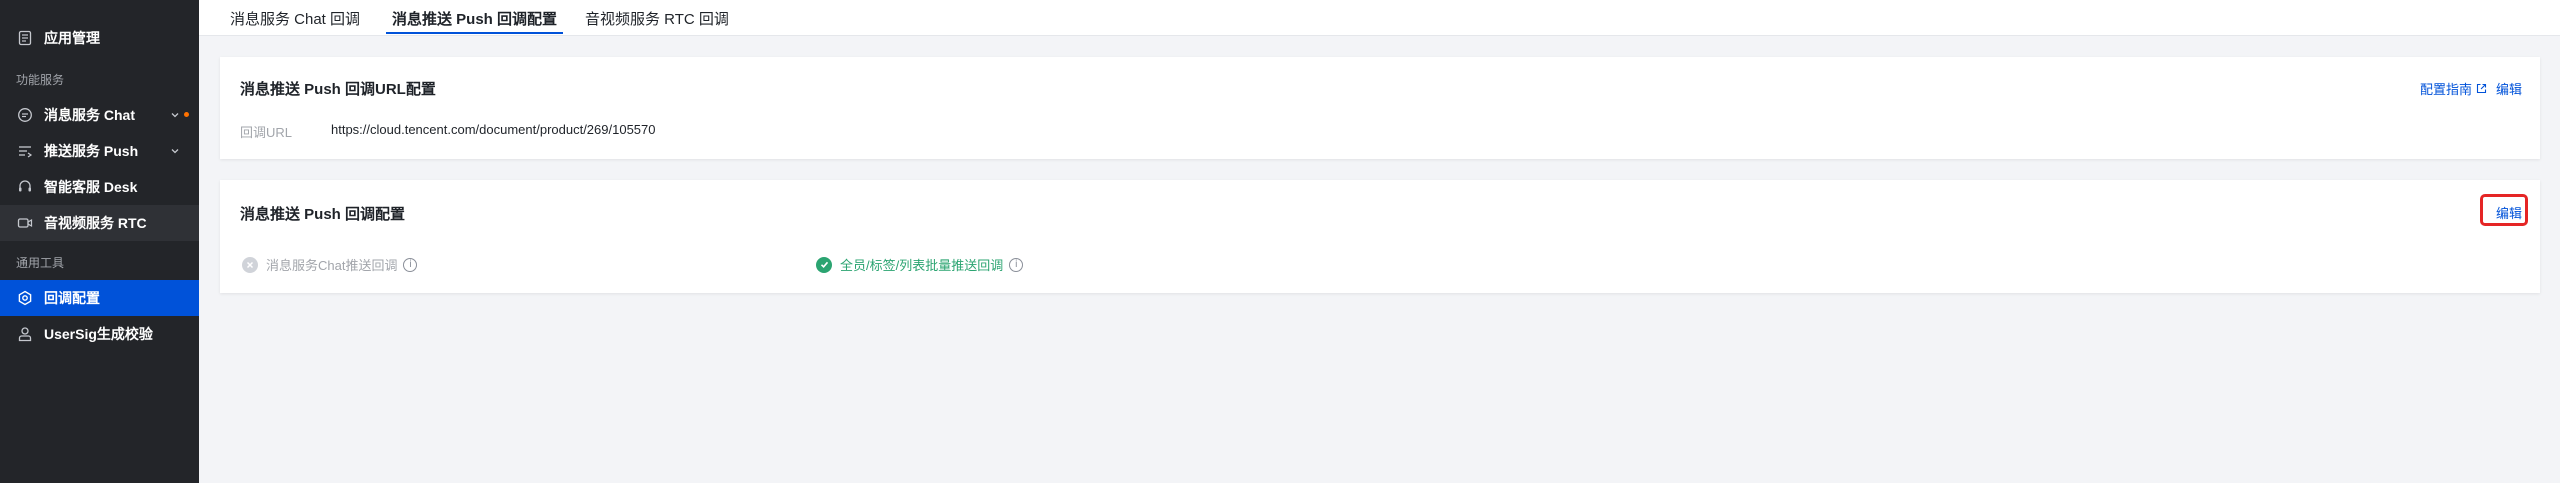  Describe the element at coordinates (2509, 88) in the screenshot. I see `edit-url-button: 编辑` at that location.